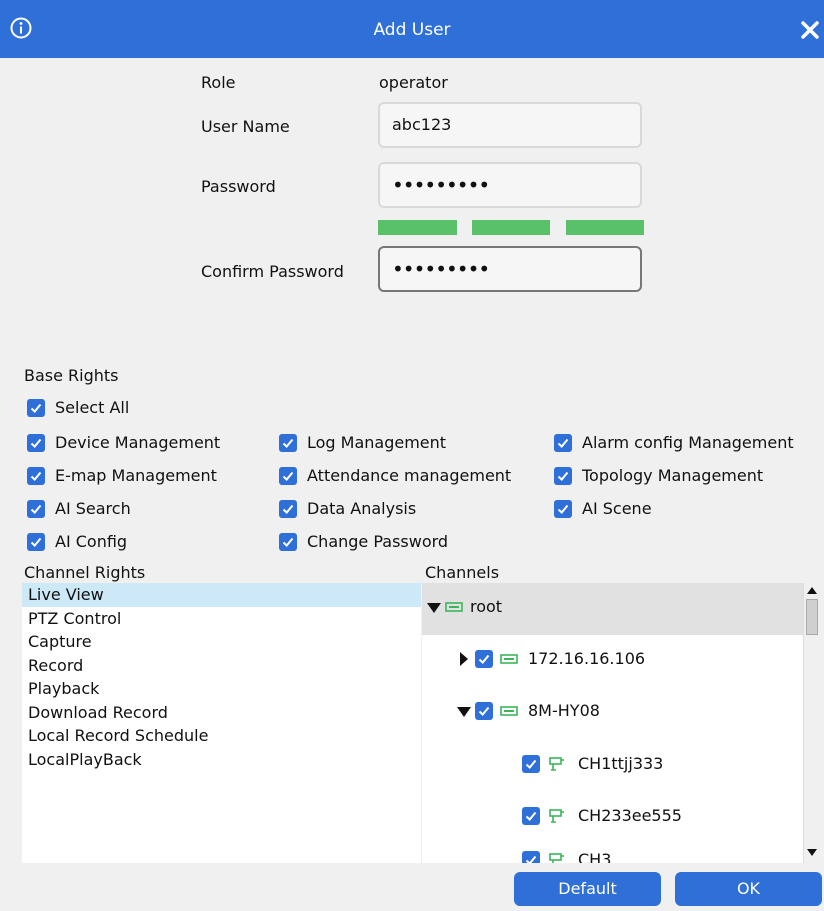  What do you see at coordinates (288, 542) in the screenshot?
I see `change-password-checkbox` at bounding box center [288, 542].